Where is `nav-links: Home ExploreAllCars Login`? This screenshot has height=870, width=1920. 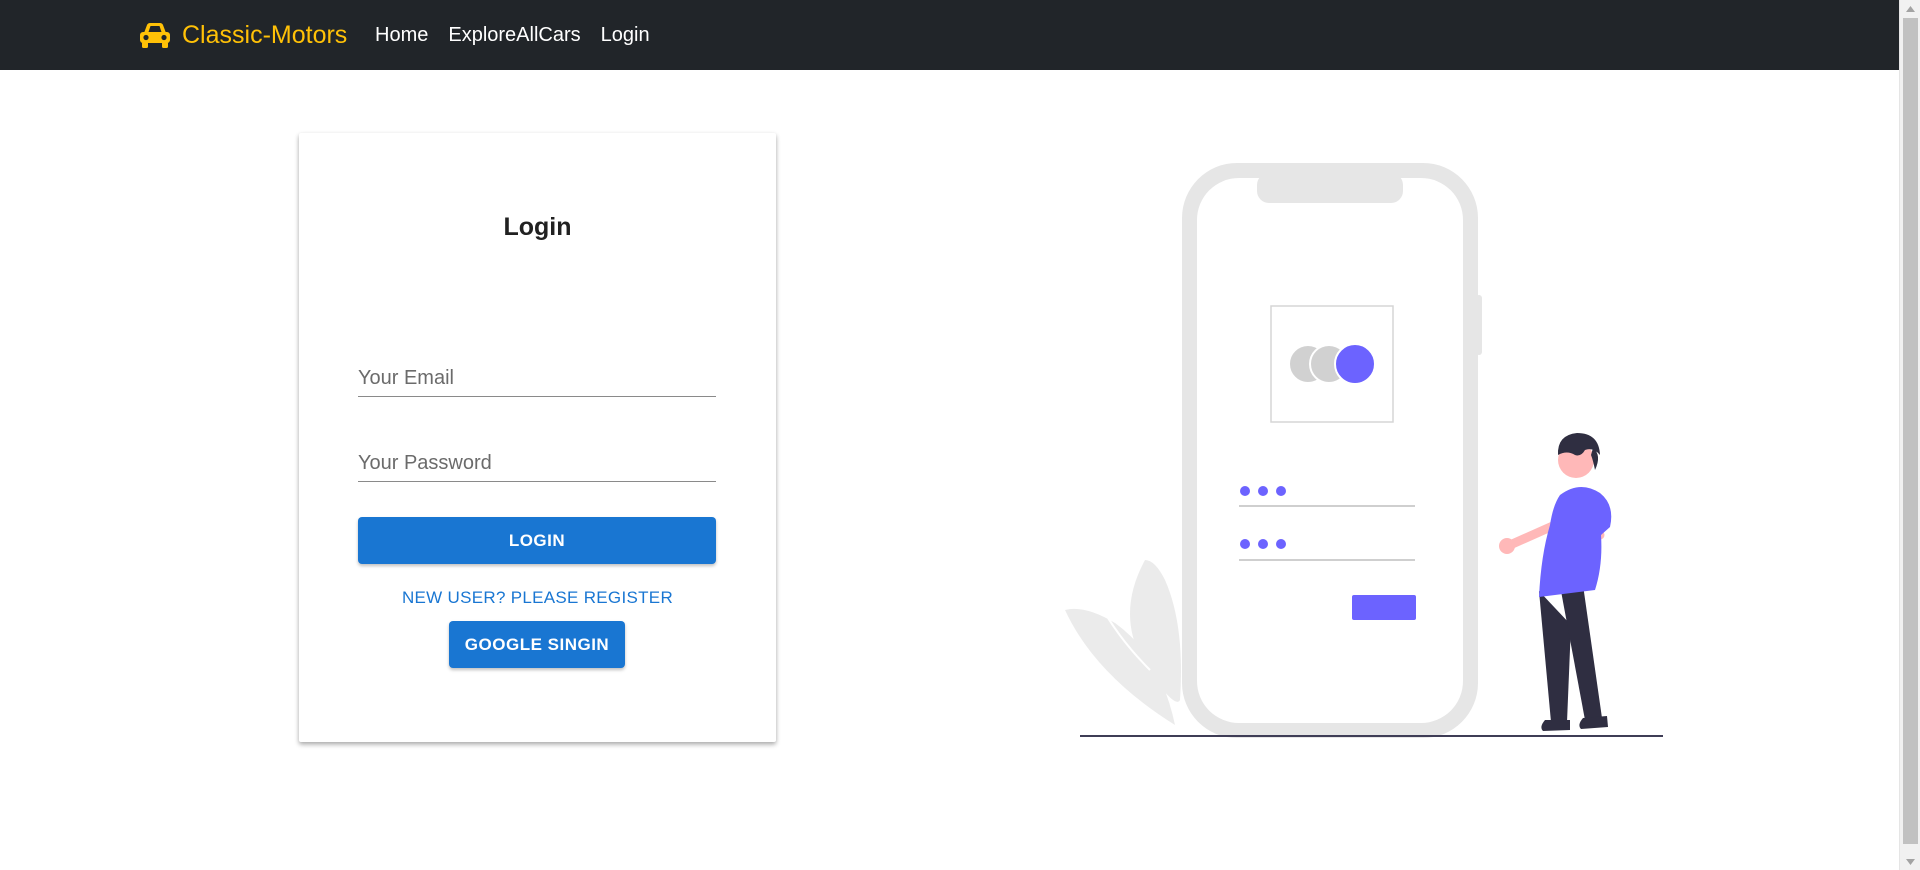 nav-links: Home ExploreAllCars Login is located at coordinates (522, 35).